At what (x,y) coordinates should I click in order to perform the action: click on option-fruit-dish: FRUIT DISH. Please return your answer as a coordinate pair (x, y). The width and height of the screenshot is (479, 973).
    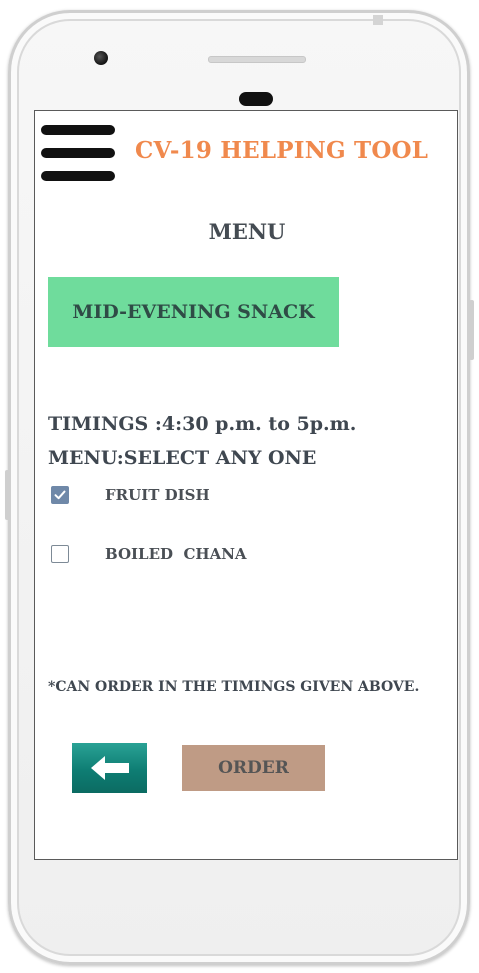
    Looking at the image, I should click on (130, 495).